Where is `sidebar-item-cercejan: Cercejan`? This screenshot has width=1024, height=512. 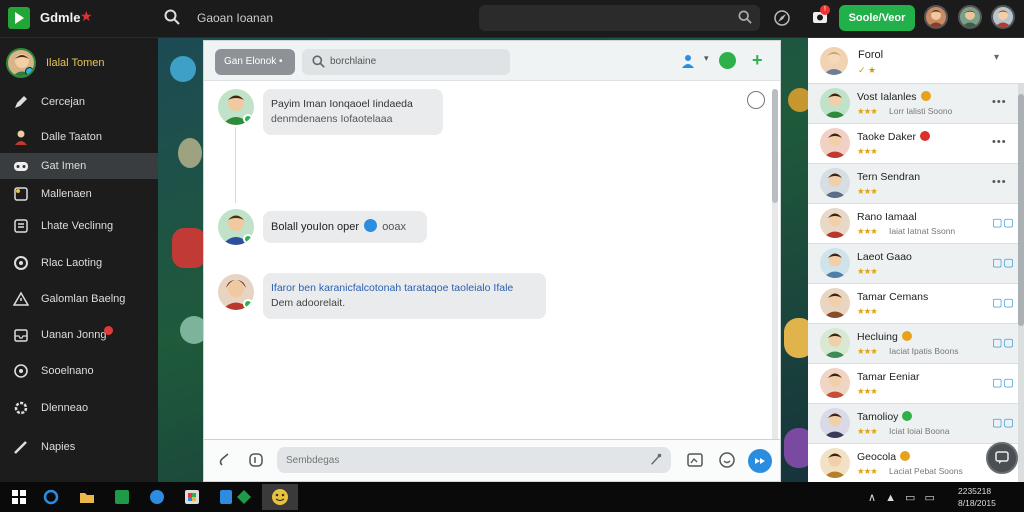
sidebar-item-cercejan: Cercejan is located at coordinates (79, 102).